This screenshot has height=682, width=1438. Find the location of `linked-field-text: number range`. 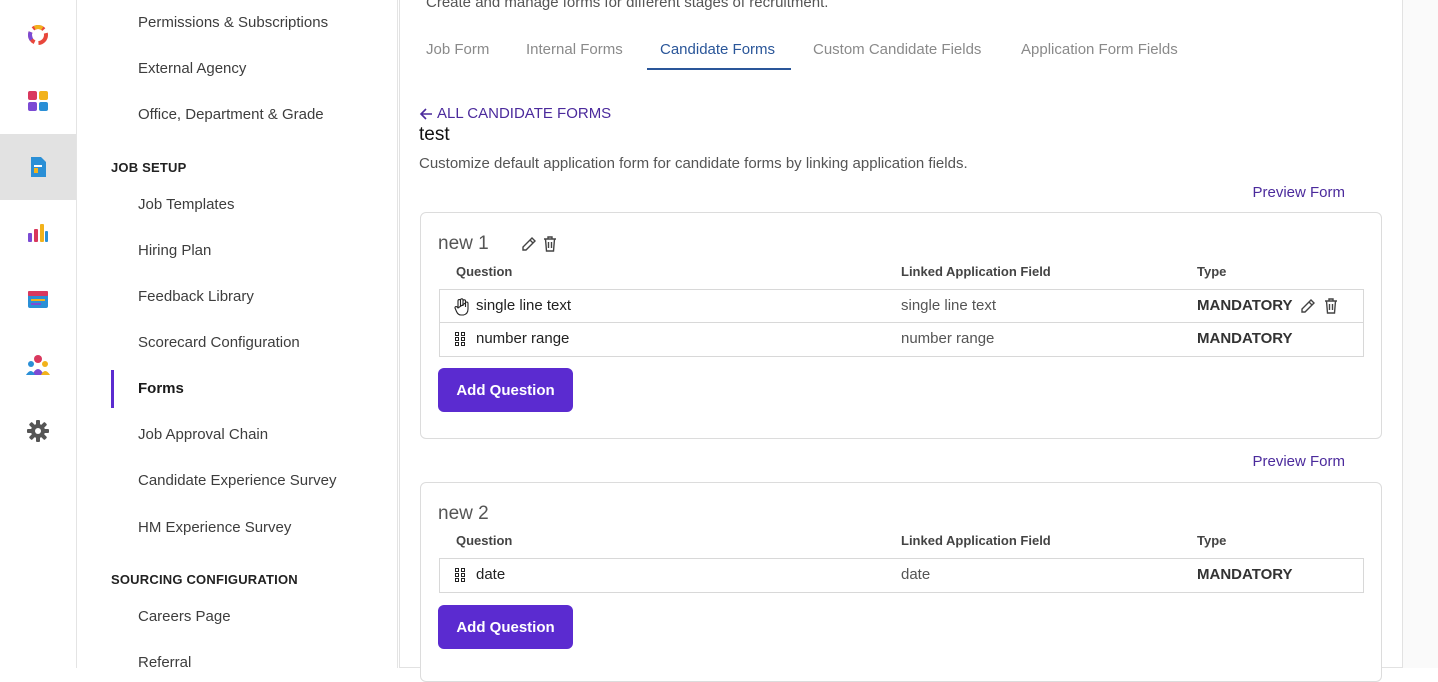

linked-field-text: number range is located at coordinates (948, 338).